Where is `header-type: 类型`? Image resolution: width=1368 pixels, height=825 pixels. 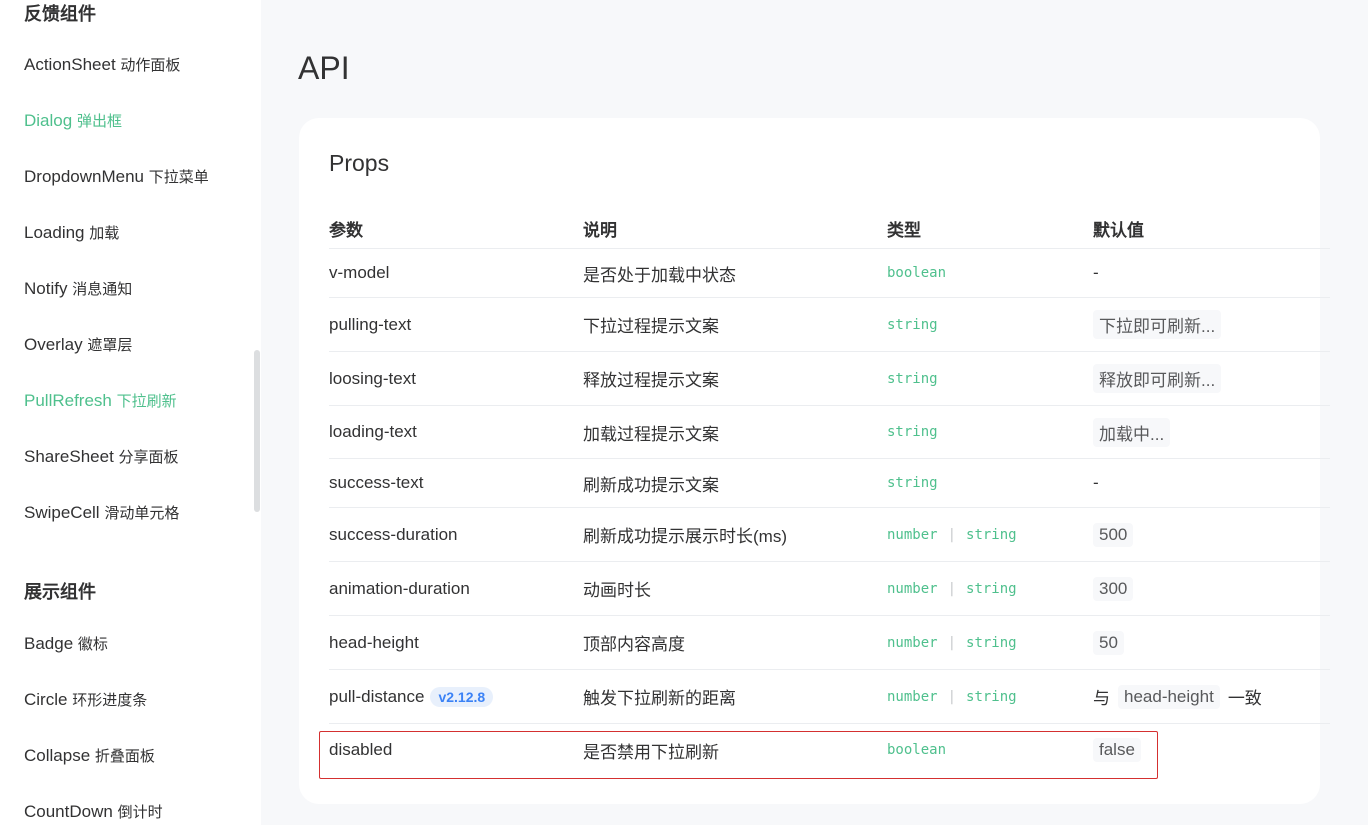
header-type: 类型 is located at coordinates (904, 230).